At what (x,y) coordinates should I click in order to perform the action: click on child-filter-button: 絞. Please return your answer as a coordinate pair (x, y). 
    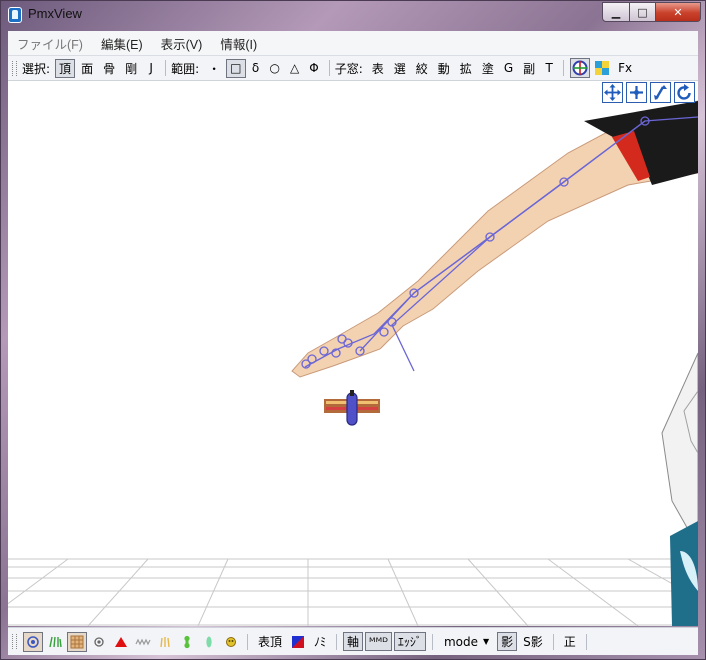
    Looking at the image, I should click on (422, 68).